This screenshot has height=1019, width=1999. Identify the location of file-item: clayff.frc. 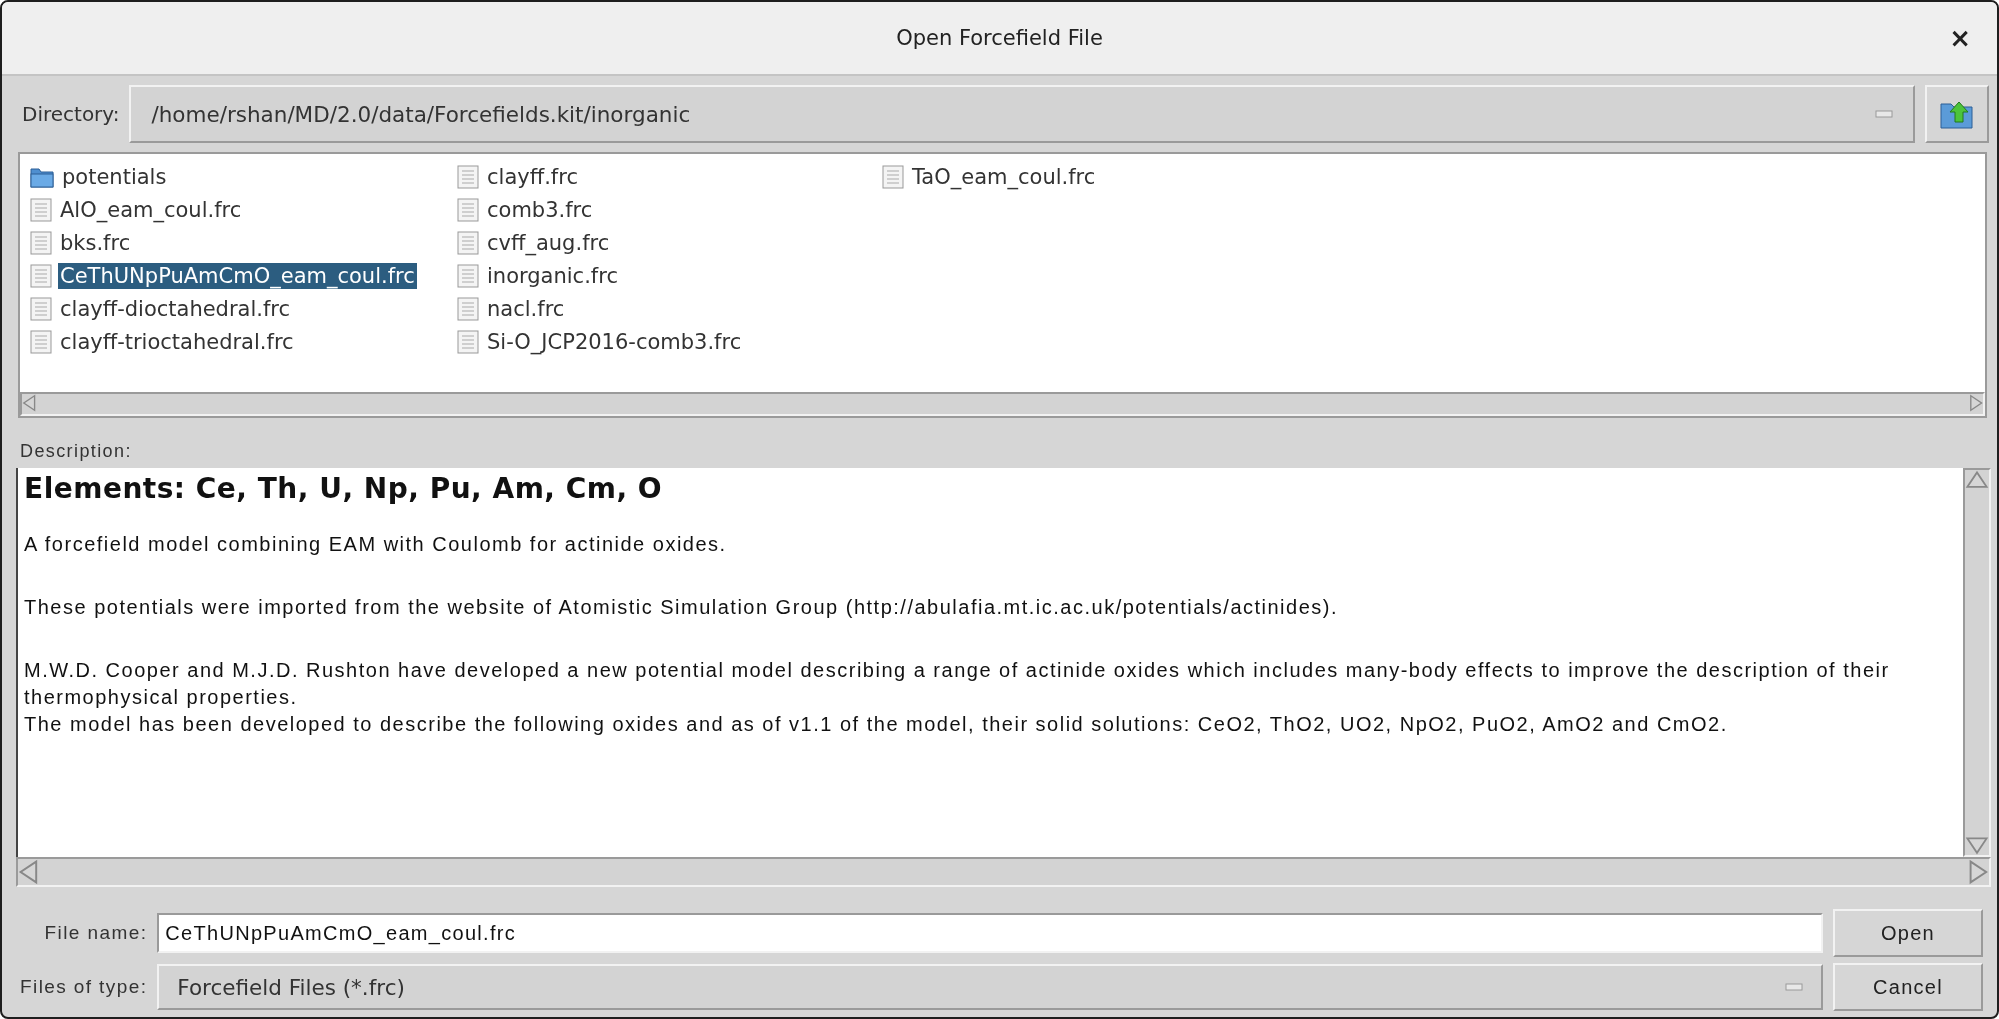
(532, 176).